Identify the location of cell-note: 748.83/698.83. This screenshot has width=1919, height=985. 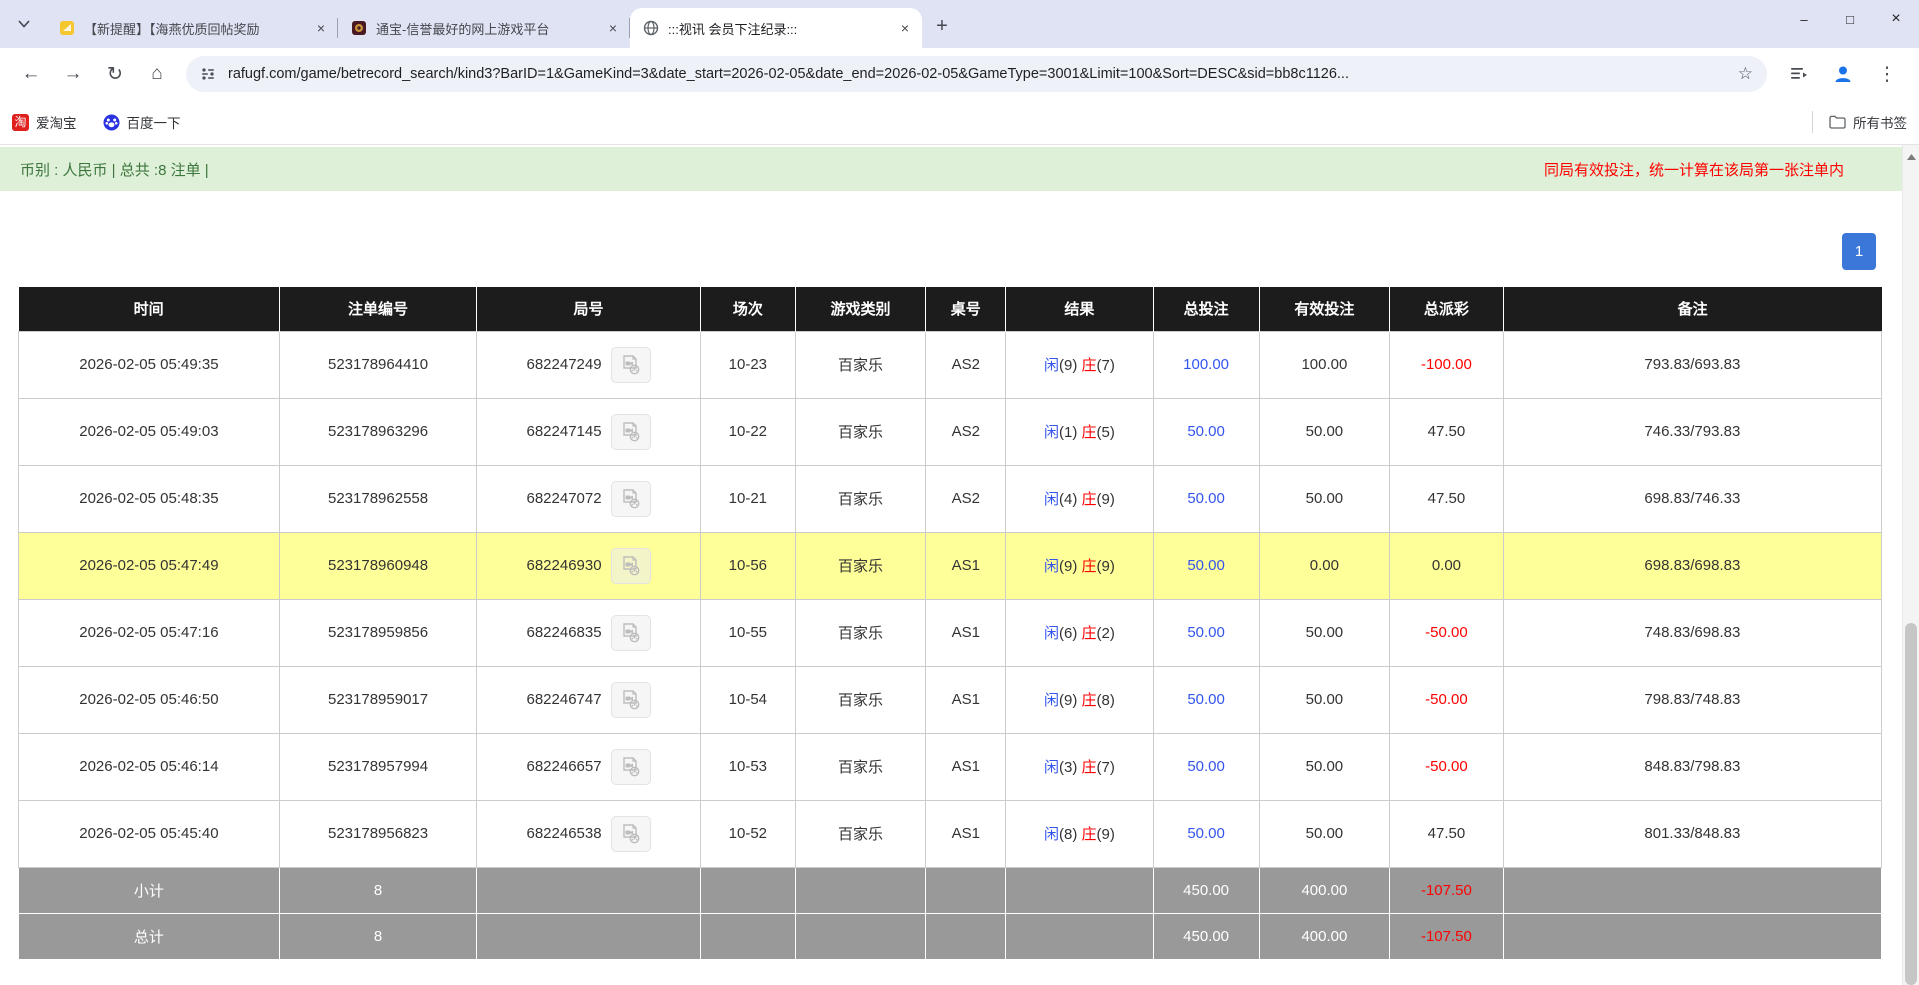
(1692, 632).